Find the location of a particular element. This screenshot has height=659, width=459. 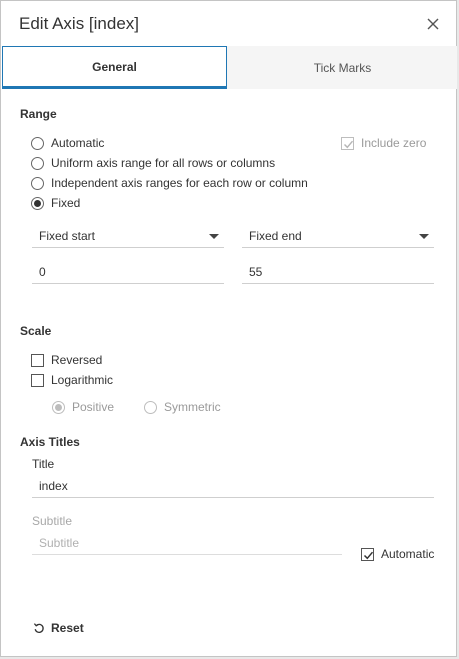

automatic-subtitle-checkbox: Automatic is located at coordinates (397, 554).